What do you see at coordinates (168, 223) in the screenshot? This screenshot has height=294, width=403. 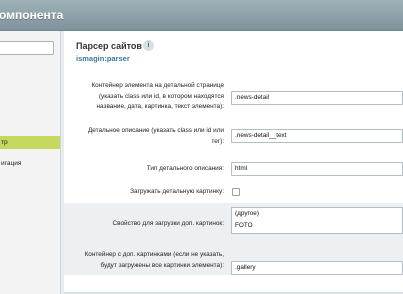 I see `extra-pictures-property-label: Свойство для загрузки доп. картинок:` at bounding box center [168, 223].